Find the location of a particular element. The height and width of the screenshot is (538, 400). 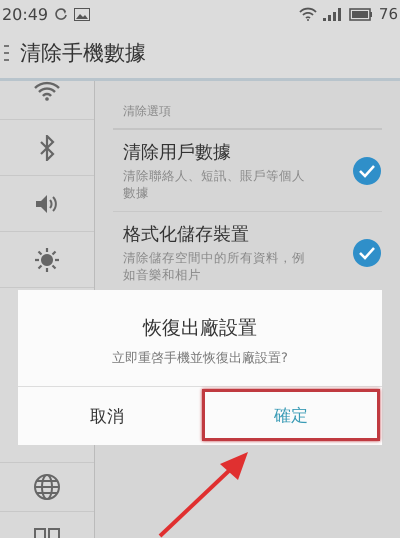

dialog-title: 恢復出廠設置 is located at coordinates (200, 328).